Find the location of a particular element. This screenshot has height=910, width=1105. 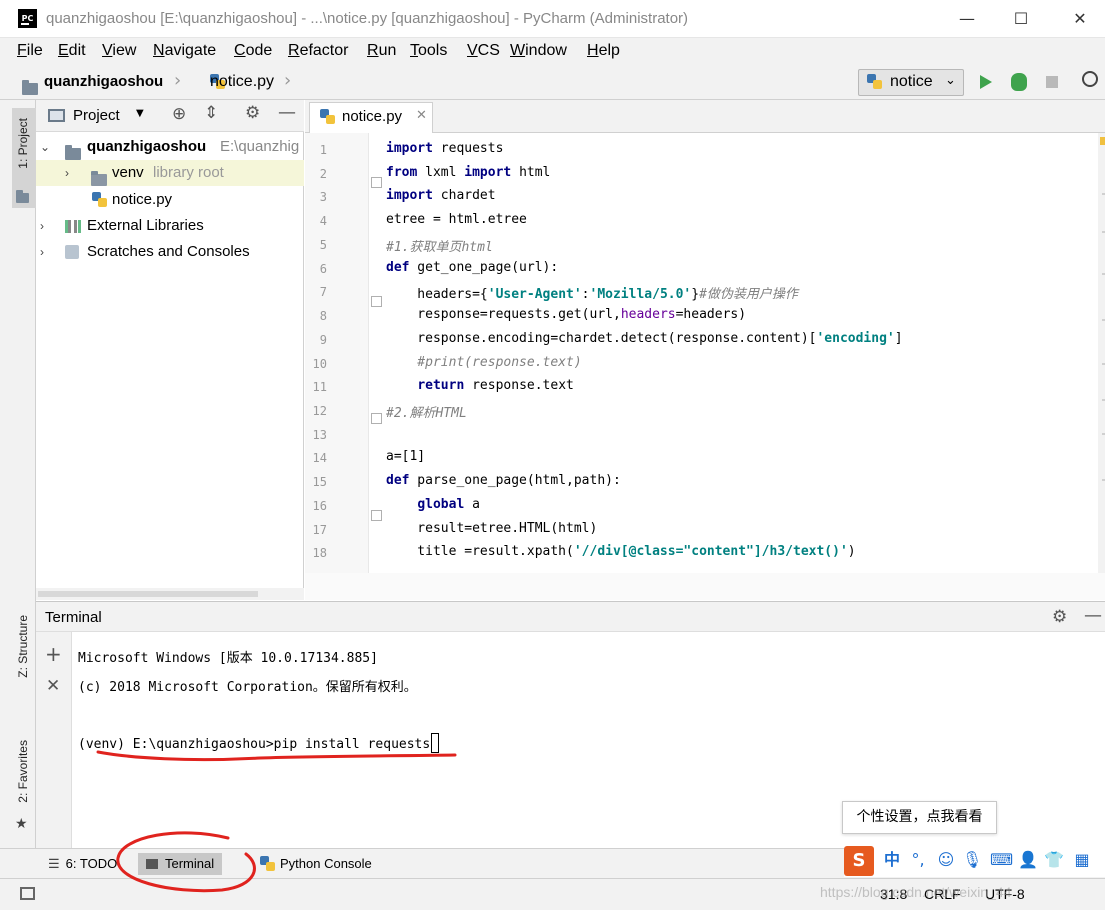

inspection-indicator-icon is located at coordinates (1102, 141).